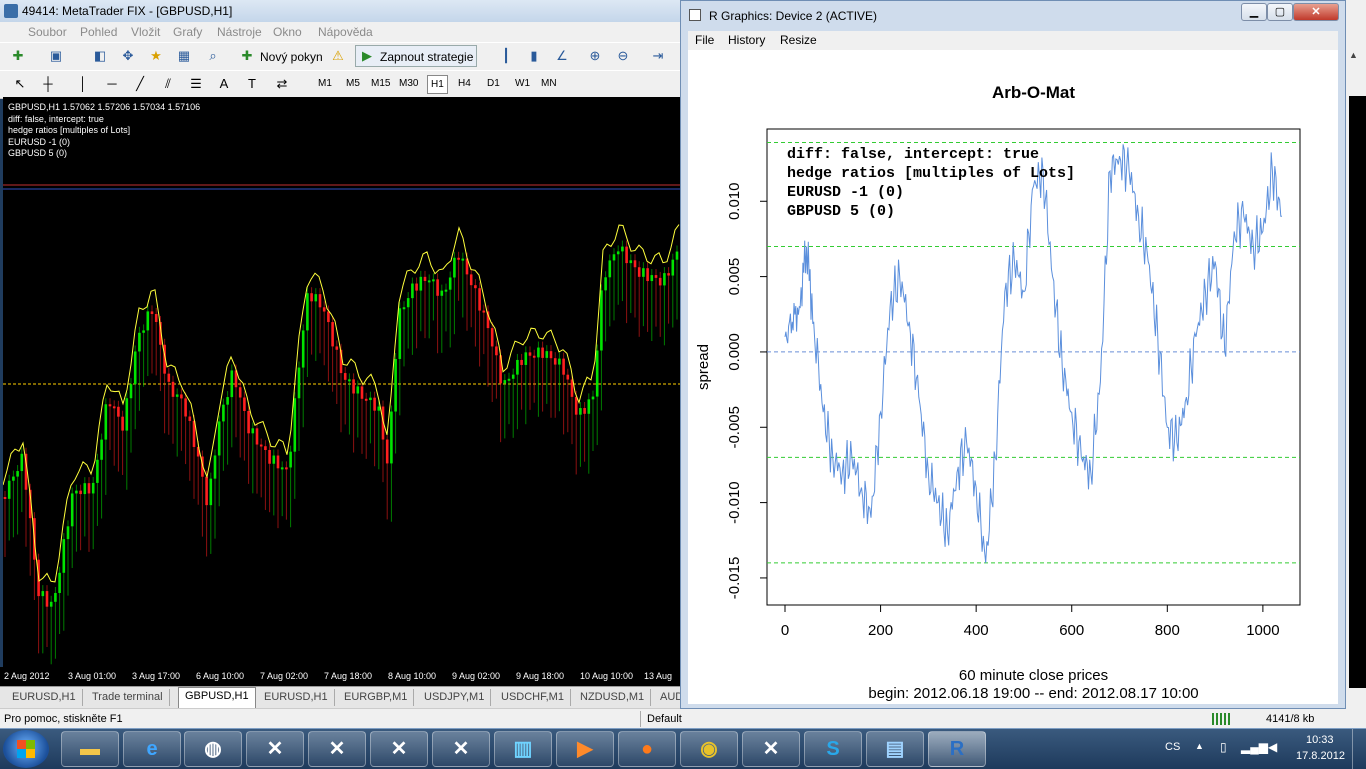  I want to click on menu-vlozit: Vložit, so click(145, 32).